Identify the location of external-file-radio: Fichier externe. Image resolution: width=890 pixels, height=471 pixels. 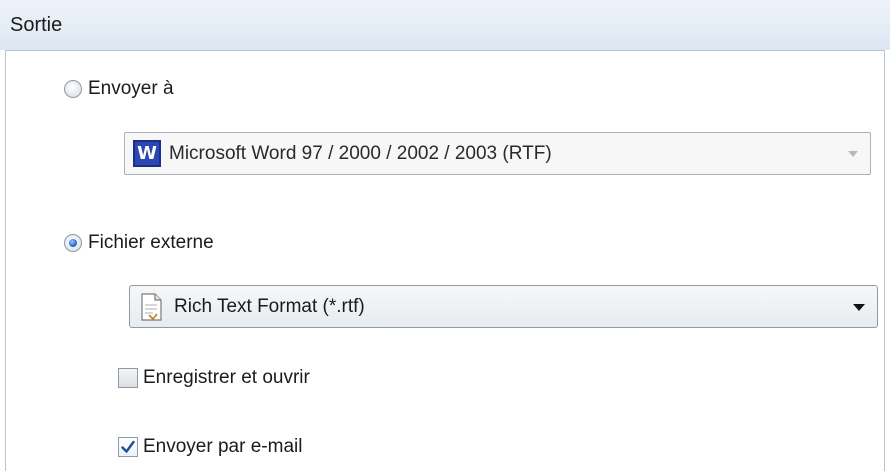
(139, 243).